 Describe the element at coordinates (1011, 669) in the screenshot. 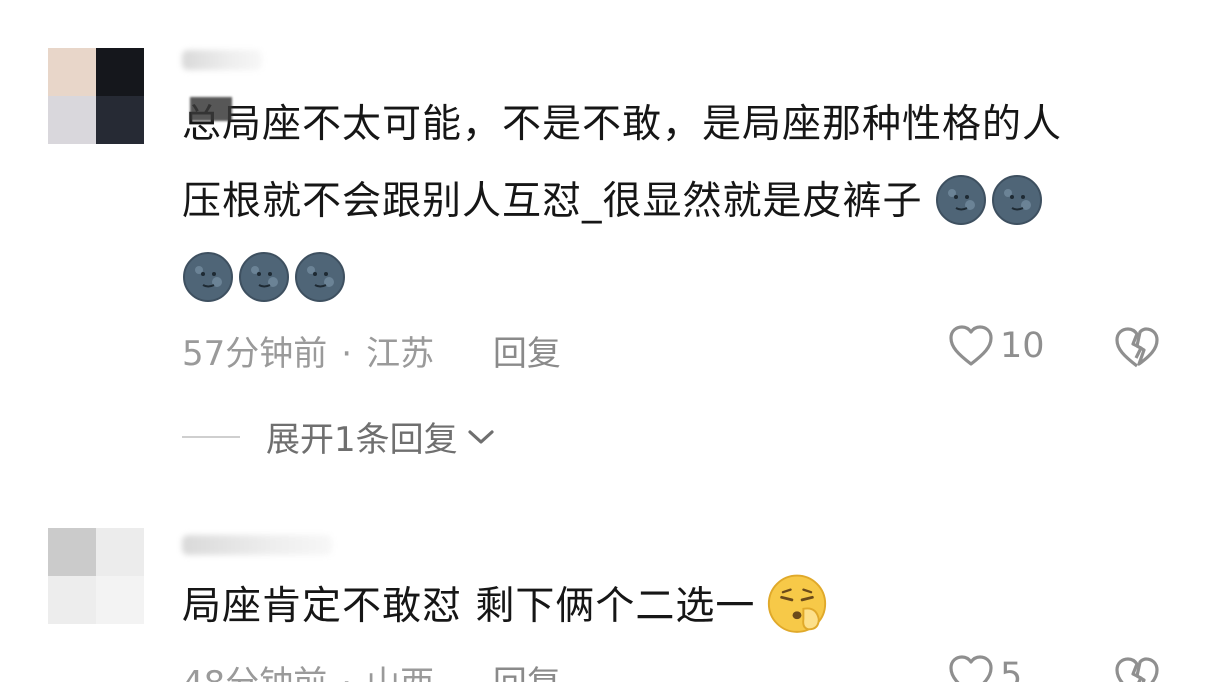

I see `like-count: 5` at that location.